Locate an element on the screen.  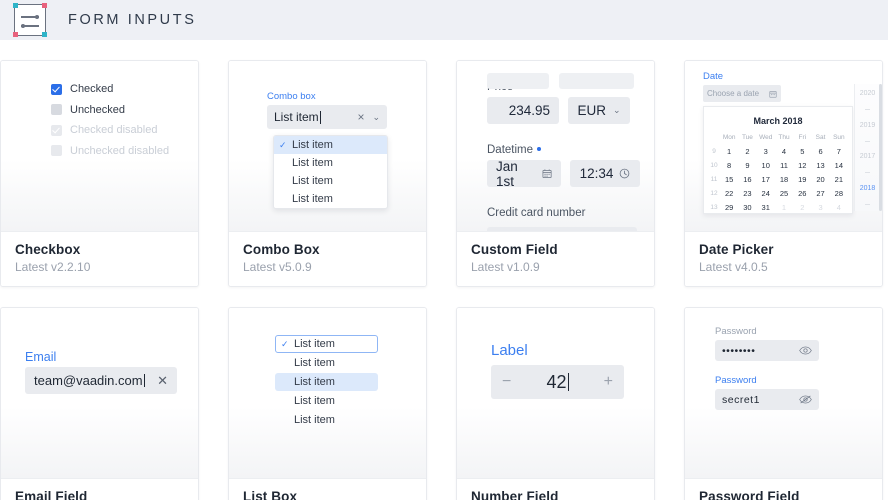
calendar-day: 13 is located at coordinates (820, 165).